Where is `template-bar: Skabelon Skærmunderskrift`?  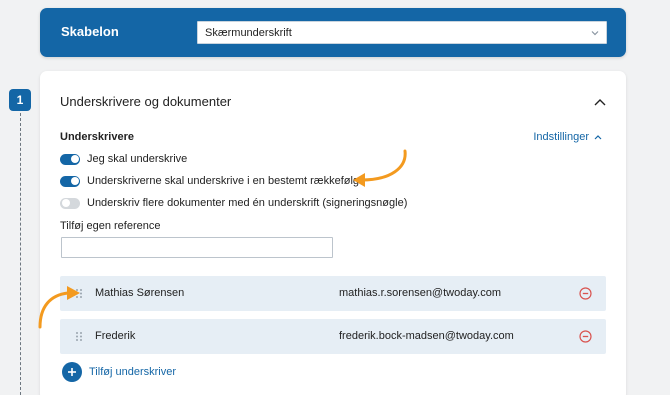
template-bar: Skabelon Skærmunderskrift is located at coordinates (333, 32).